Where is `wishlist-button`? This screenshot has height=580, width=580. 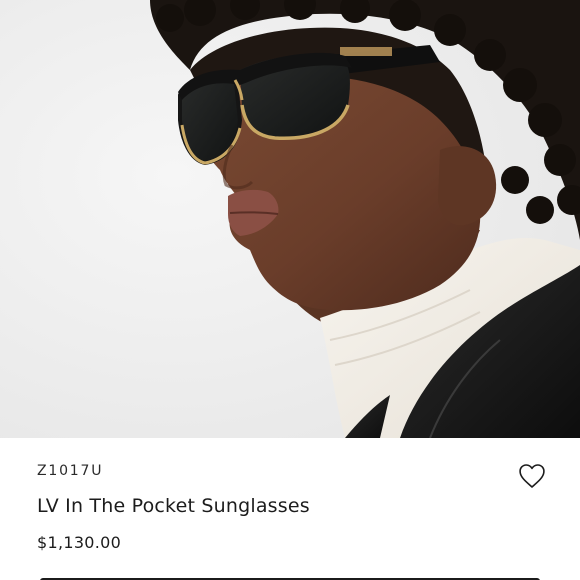 wishlist-button is located at coordinates (532, 476).